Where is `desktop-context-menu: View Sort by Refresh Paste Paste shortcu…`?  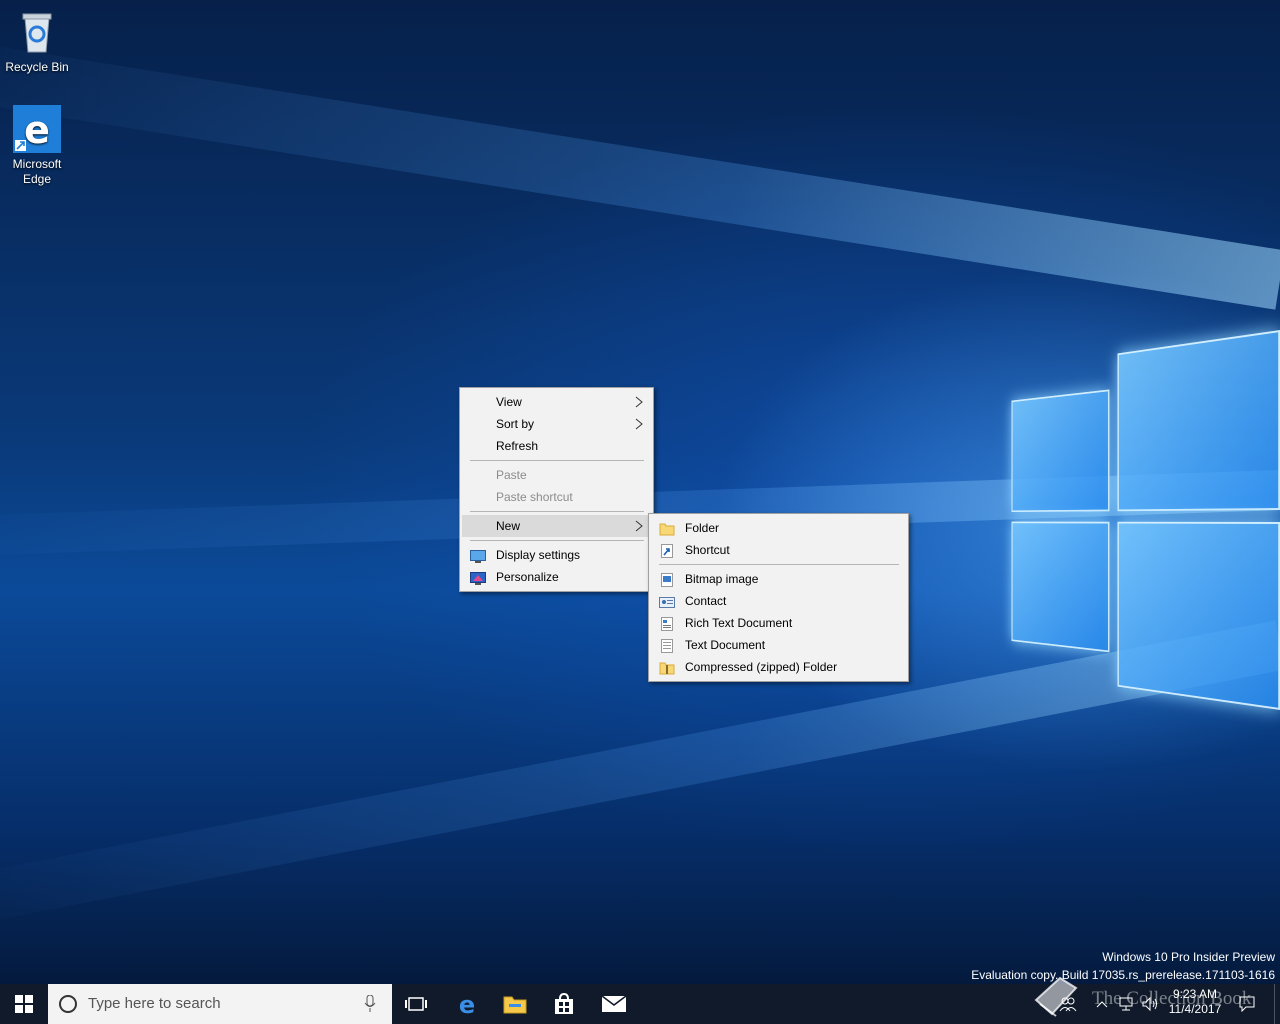 desktop-context-menu: View Sort by Refresh Paste Paste shortcu… is located at coordinates (556, 489).